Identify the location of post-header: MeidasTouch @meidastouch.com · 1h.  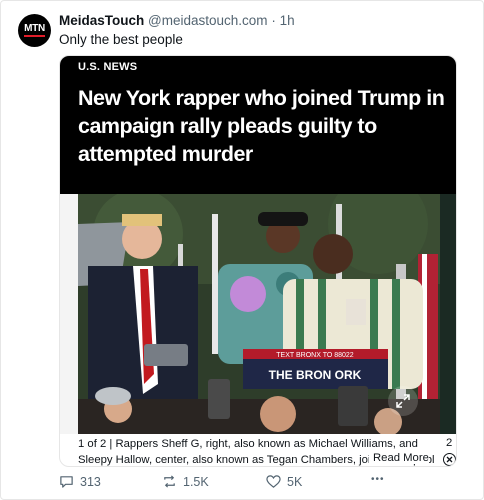
(177, 20).